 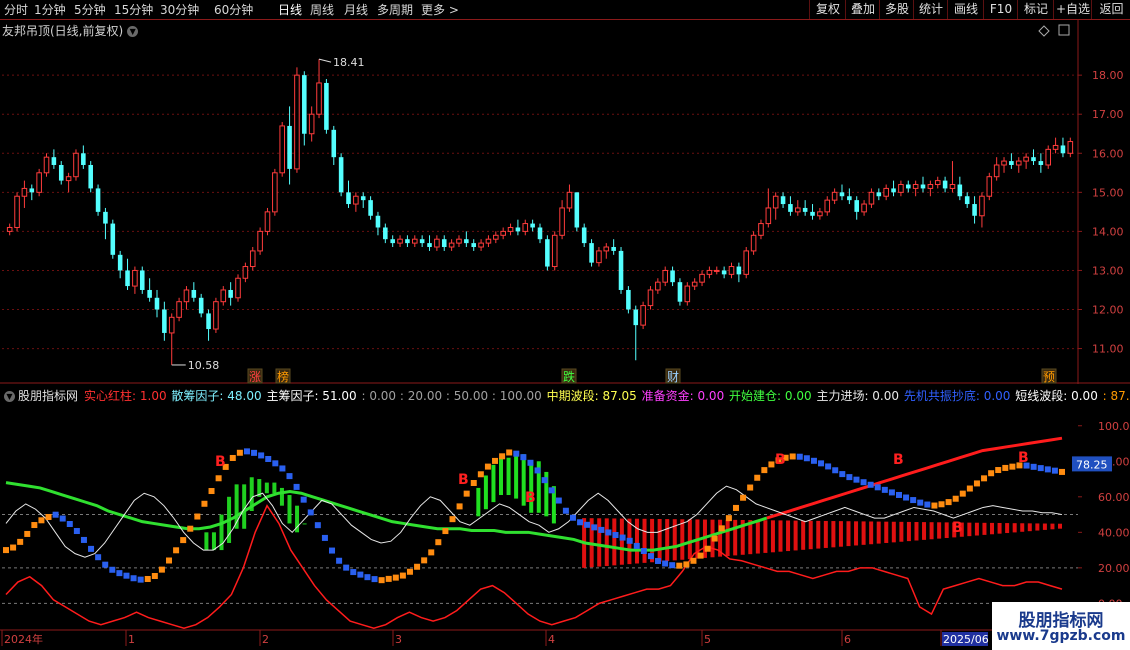 I want to click on indicator-name: 股朋指标网, so click(x=48, y=396).